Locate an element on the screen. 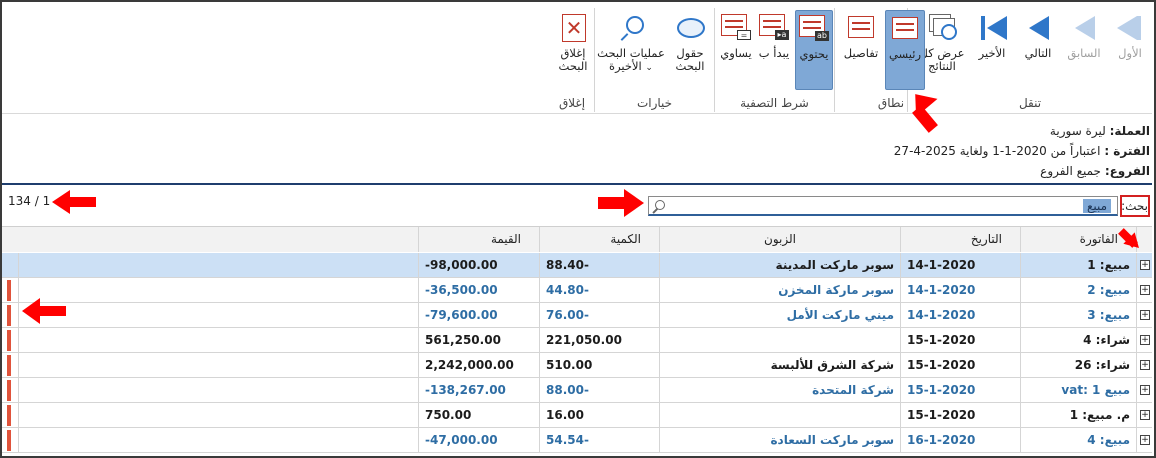 The width and height of the screenshot is (1156, 458). cell-value: 750.00 is located at coordinates (478, 415).